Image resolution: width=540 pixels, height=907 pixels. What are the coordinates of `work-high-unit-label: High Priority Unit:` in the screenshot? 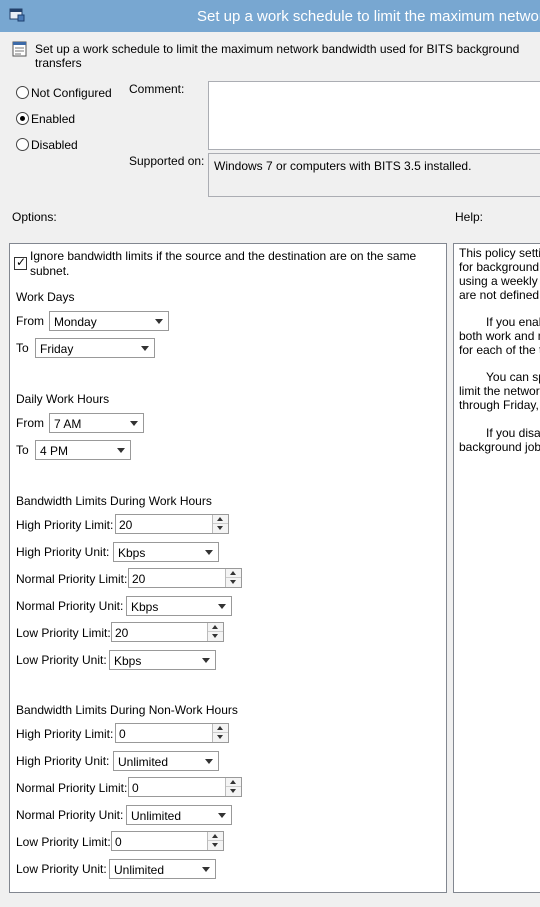 It's located at (63, 552).